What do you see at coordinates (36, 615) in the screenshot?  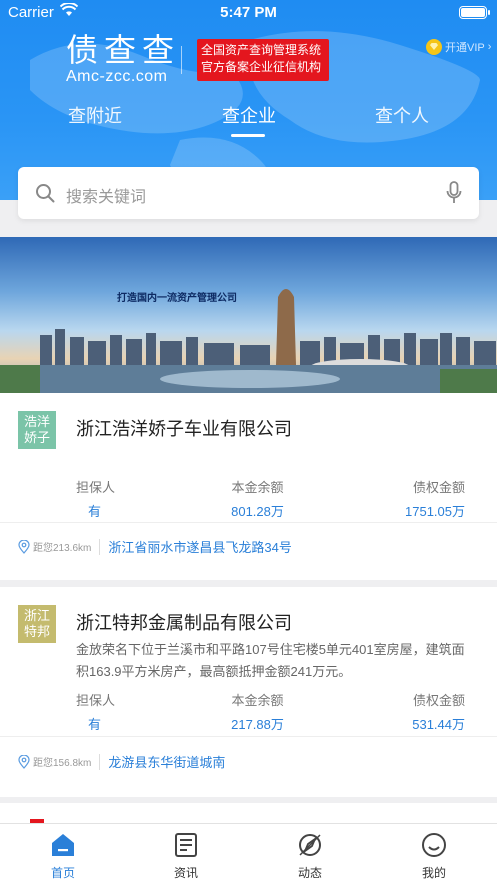 I see `company-logo-line-1: 浙江` at bounding box center [36, 615].